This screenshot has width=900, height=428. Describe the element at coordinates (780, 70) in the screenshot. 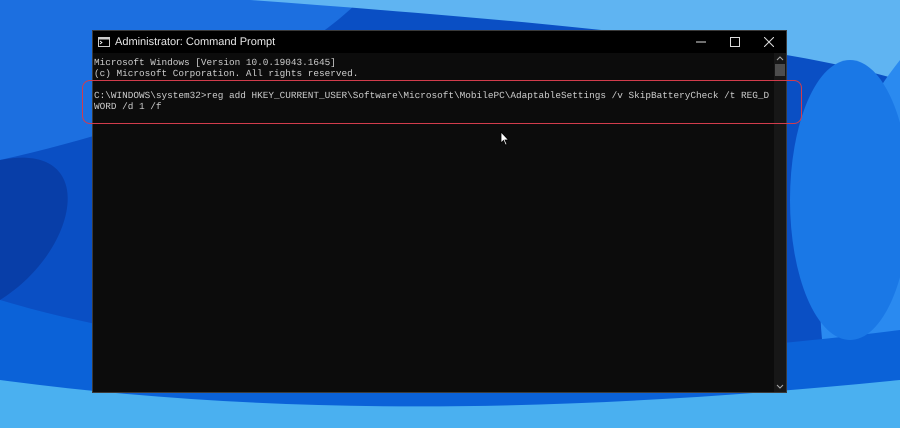

I see `scroll-thumb` at that location.